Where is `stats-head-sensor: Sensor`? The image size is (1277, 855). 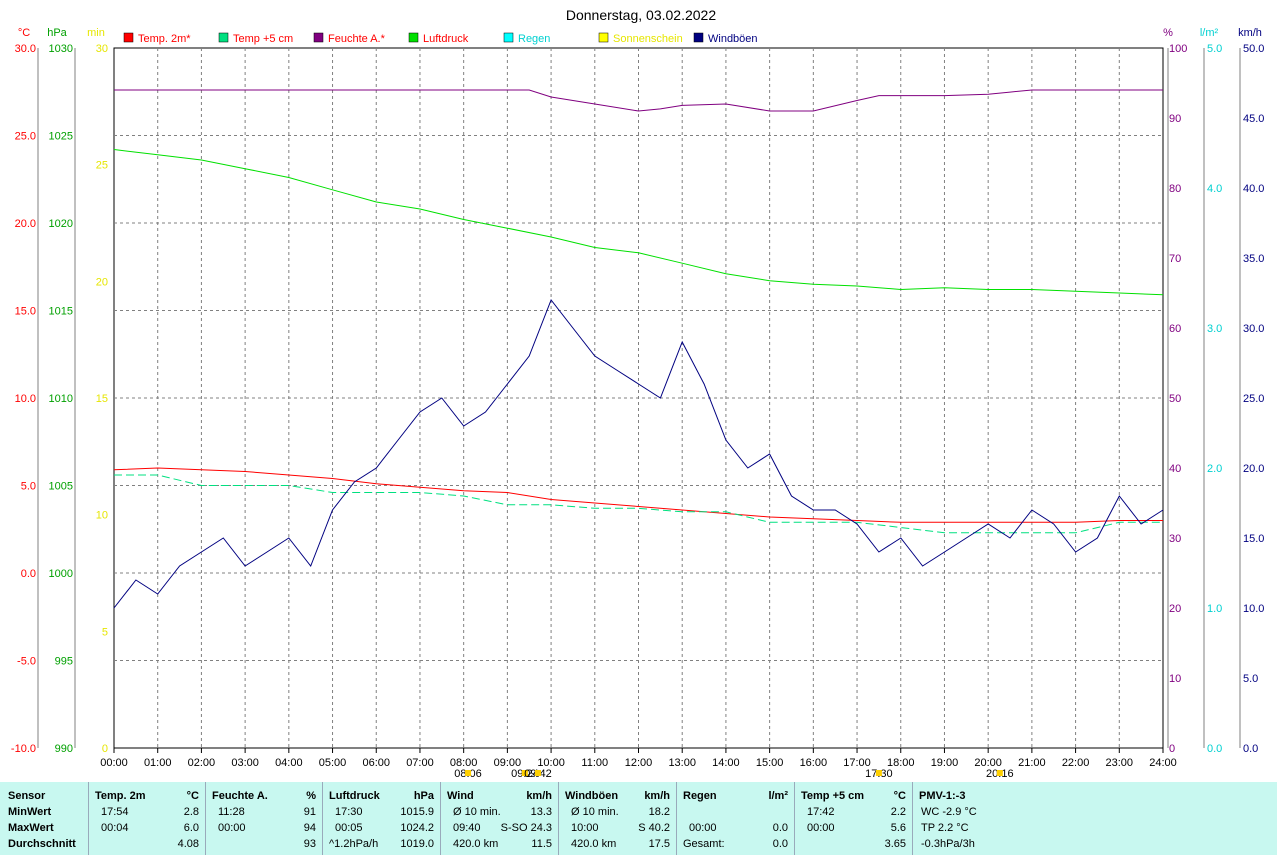 stats-head-sensor: Sensor is located at coordinates (27, 796).